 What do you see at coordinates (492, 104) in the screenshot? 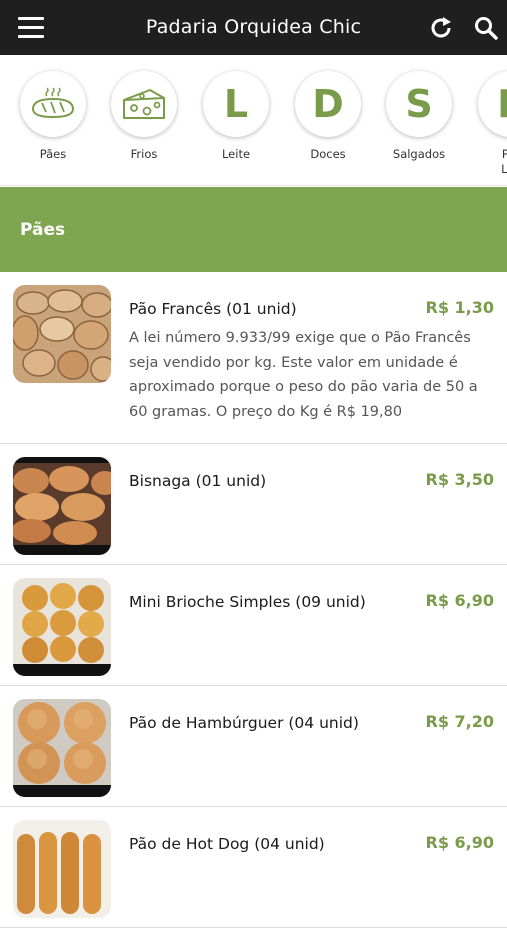
I see `letter-p-icon: P` at bounding box center [492, 104].